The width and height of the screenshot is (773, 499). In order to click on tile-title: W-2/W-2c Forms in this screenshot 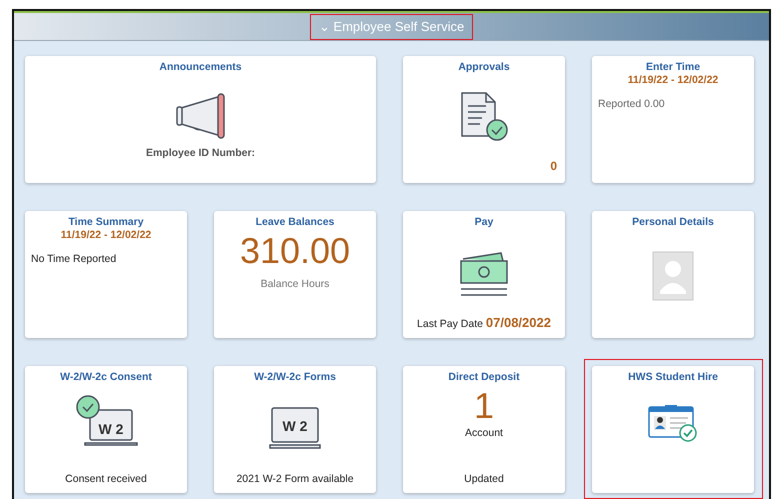, I will do `click(295, 377)`.